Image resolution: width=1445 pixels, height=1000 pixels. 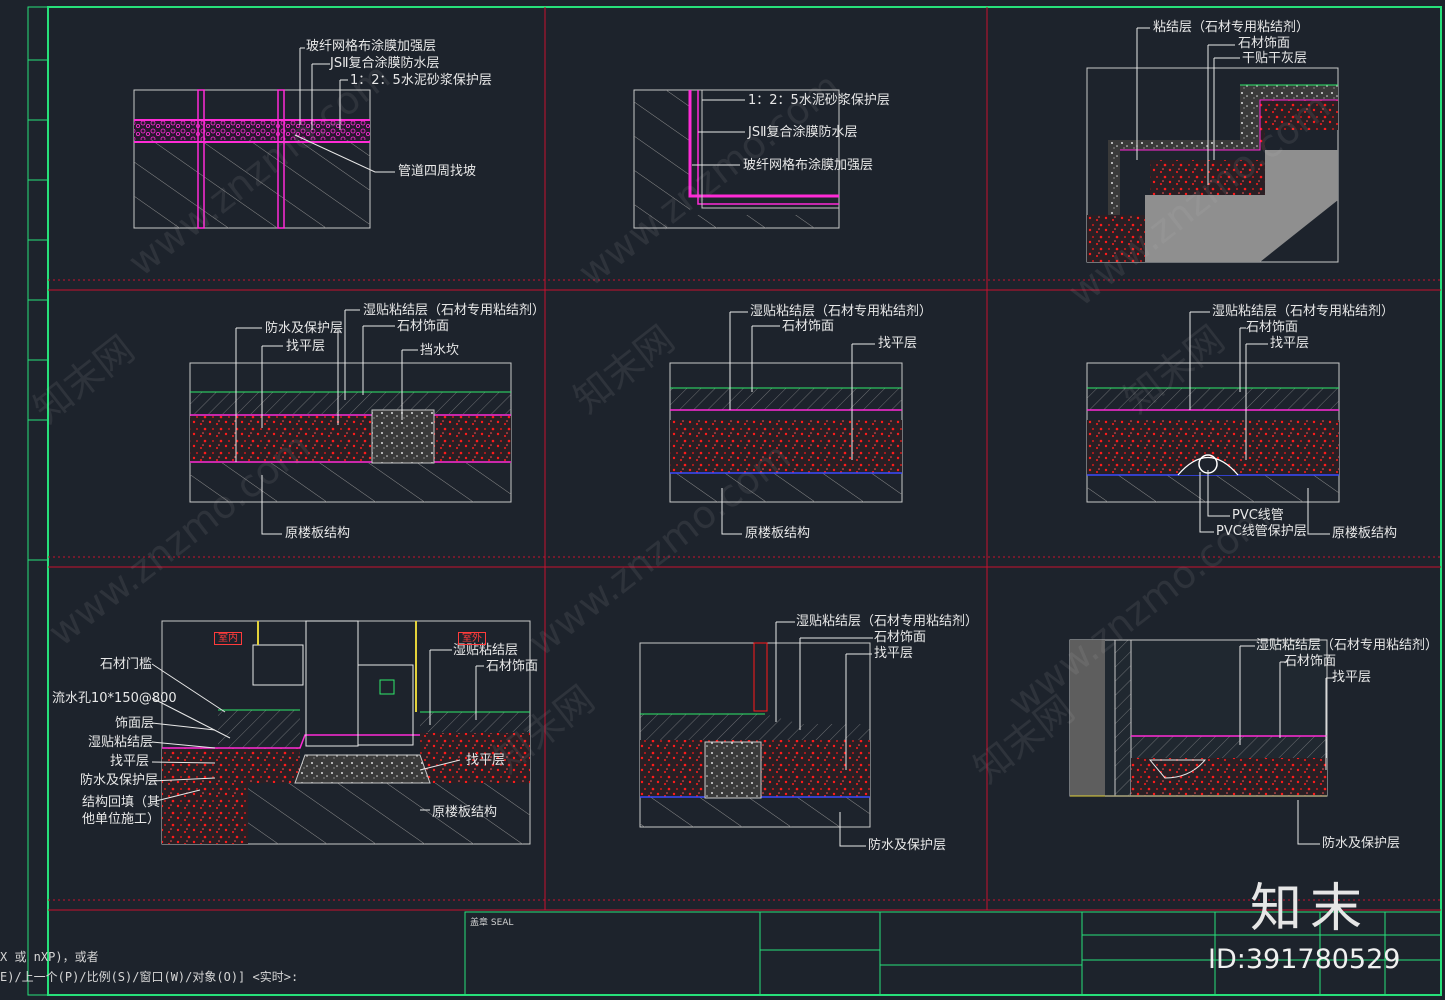 I want to click on d8-label-3: 找平层, so click(x=894, y=653).